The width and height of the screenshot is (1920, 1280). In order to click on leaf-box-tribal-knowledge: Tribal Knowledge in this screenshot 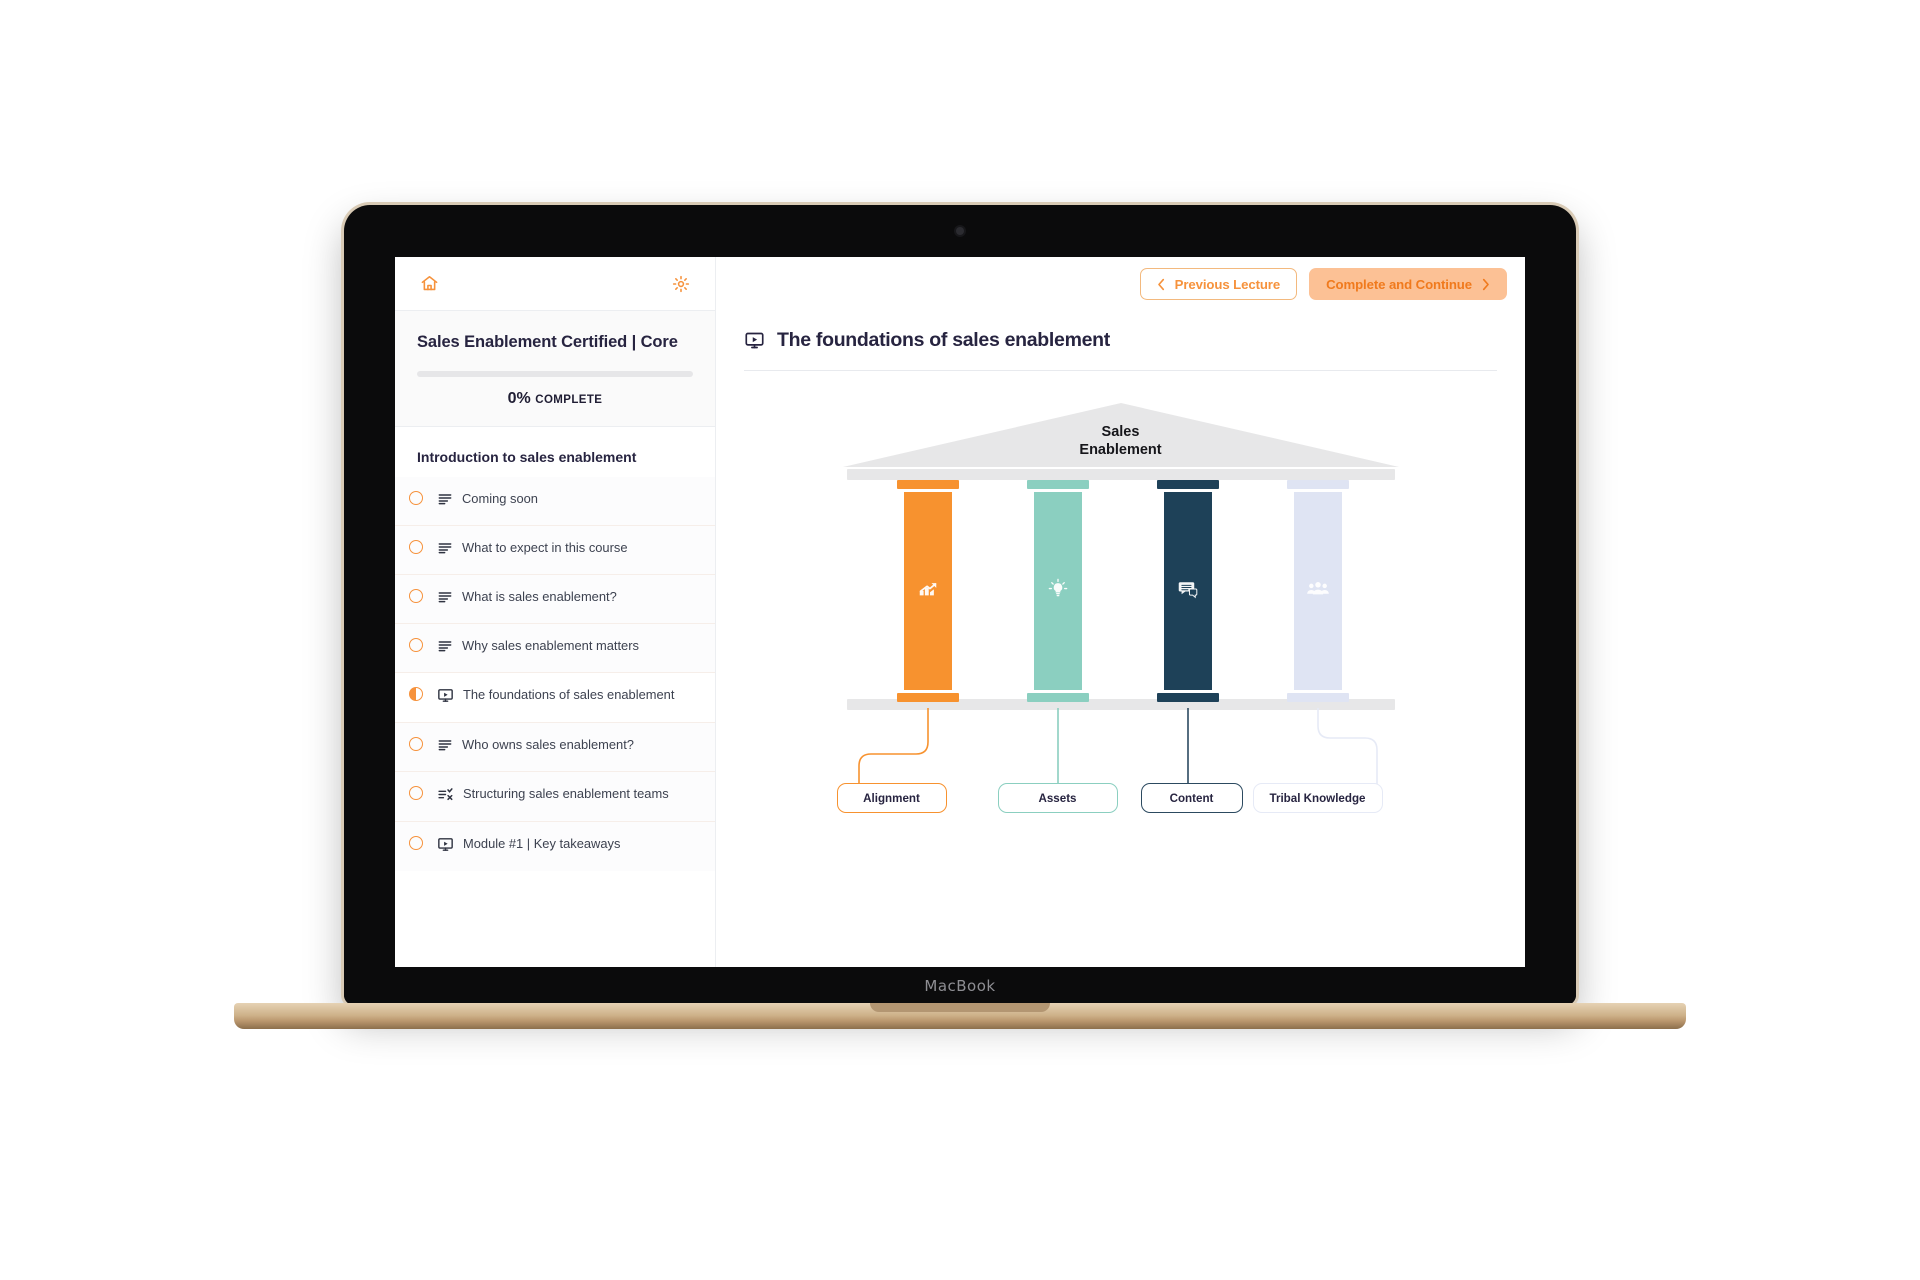, I will do `click(1317, 798)`.